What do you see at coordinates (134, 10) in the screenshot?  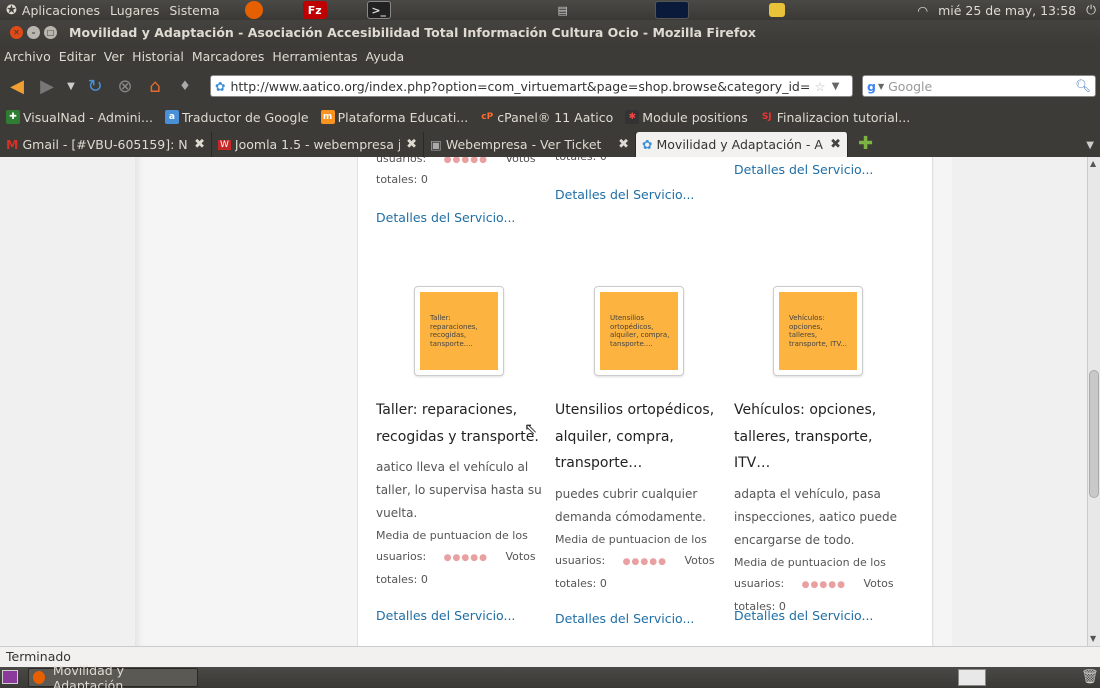 I see `menu-places: Lugares` at bounding box center [134, 10].